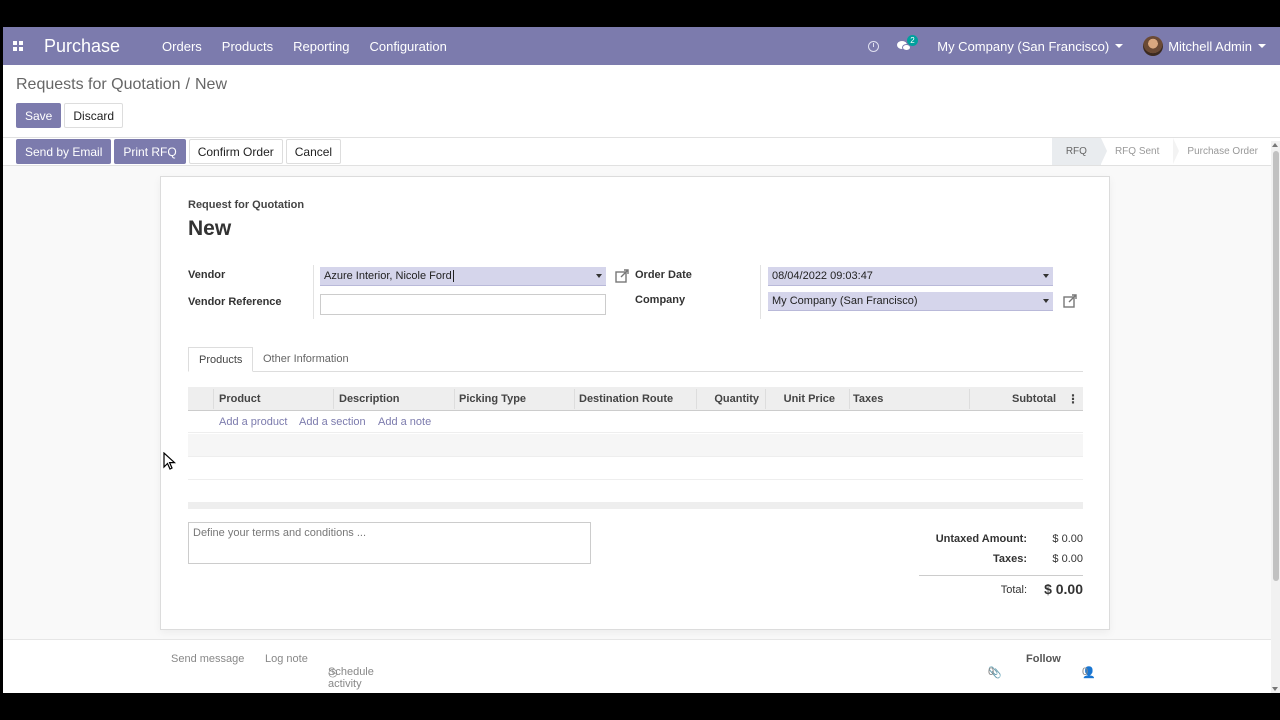 The image size is (1280, 720). I want to click on page-scrollbar, so click(1275, 417).